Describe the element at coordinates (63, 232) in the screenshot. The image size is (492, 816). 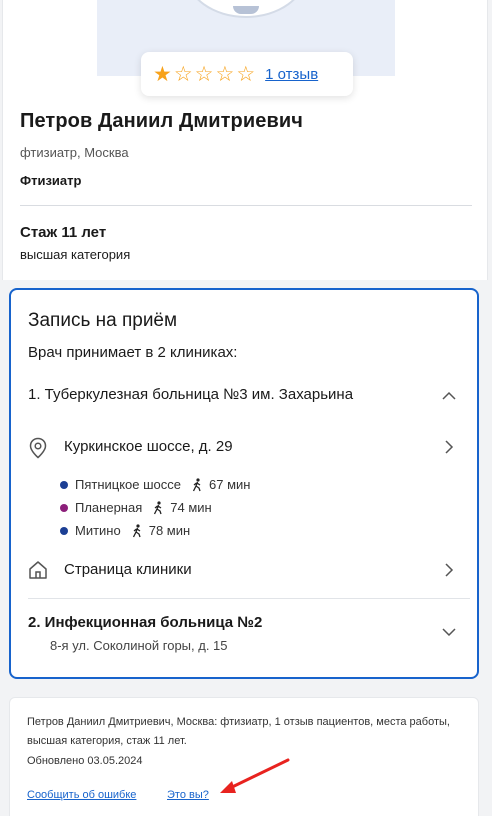
I see `doctor-experience: Стаж 11 лет` at that location.